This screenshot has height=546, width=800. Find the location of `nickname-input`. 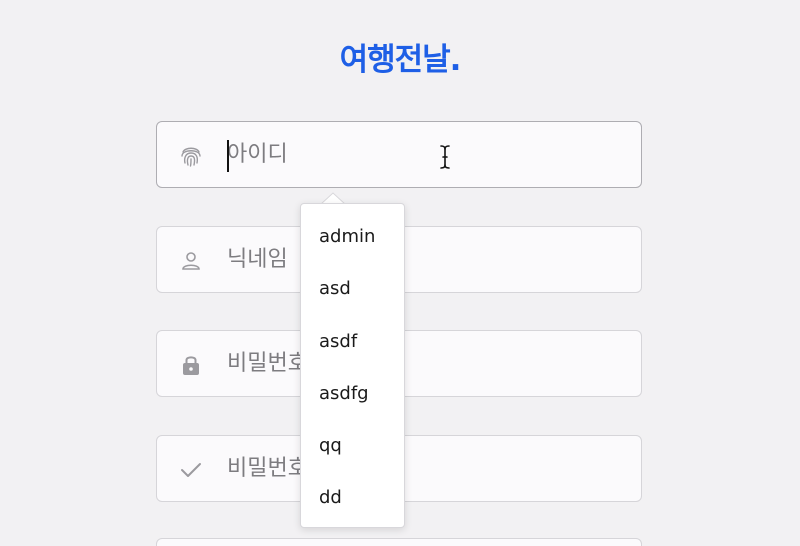

nickname-input is located at coordinates (417, 259).